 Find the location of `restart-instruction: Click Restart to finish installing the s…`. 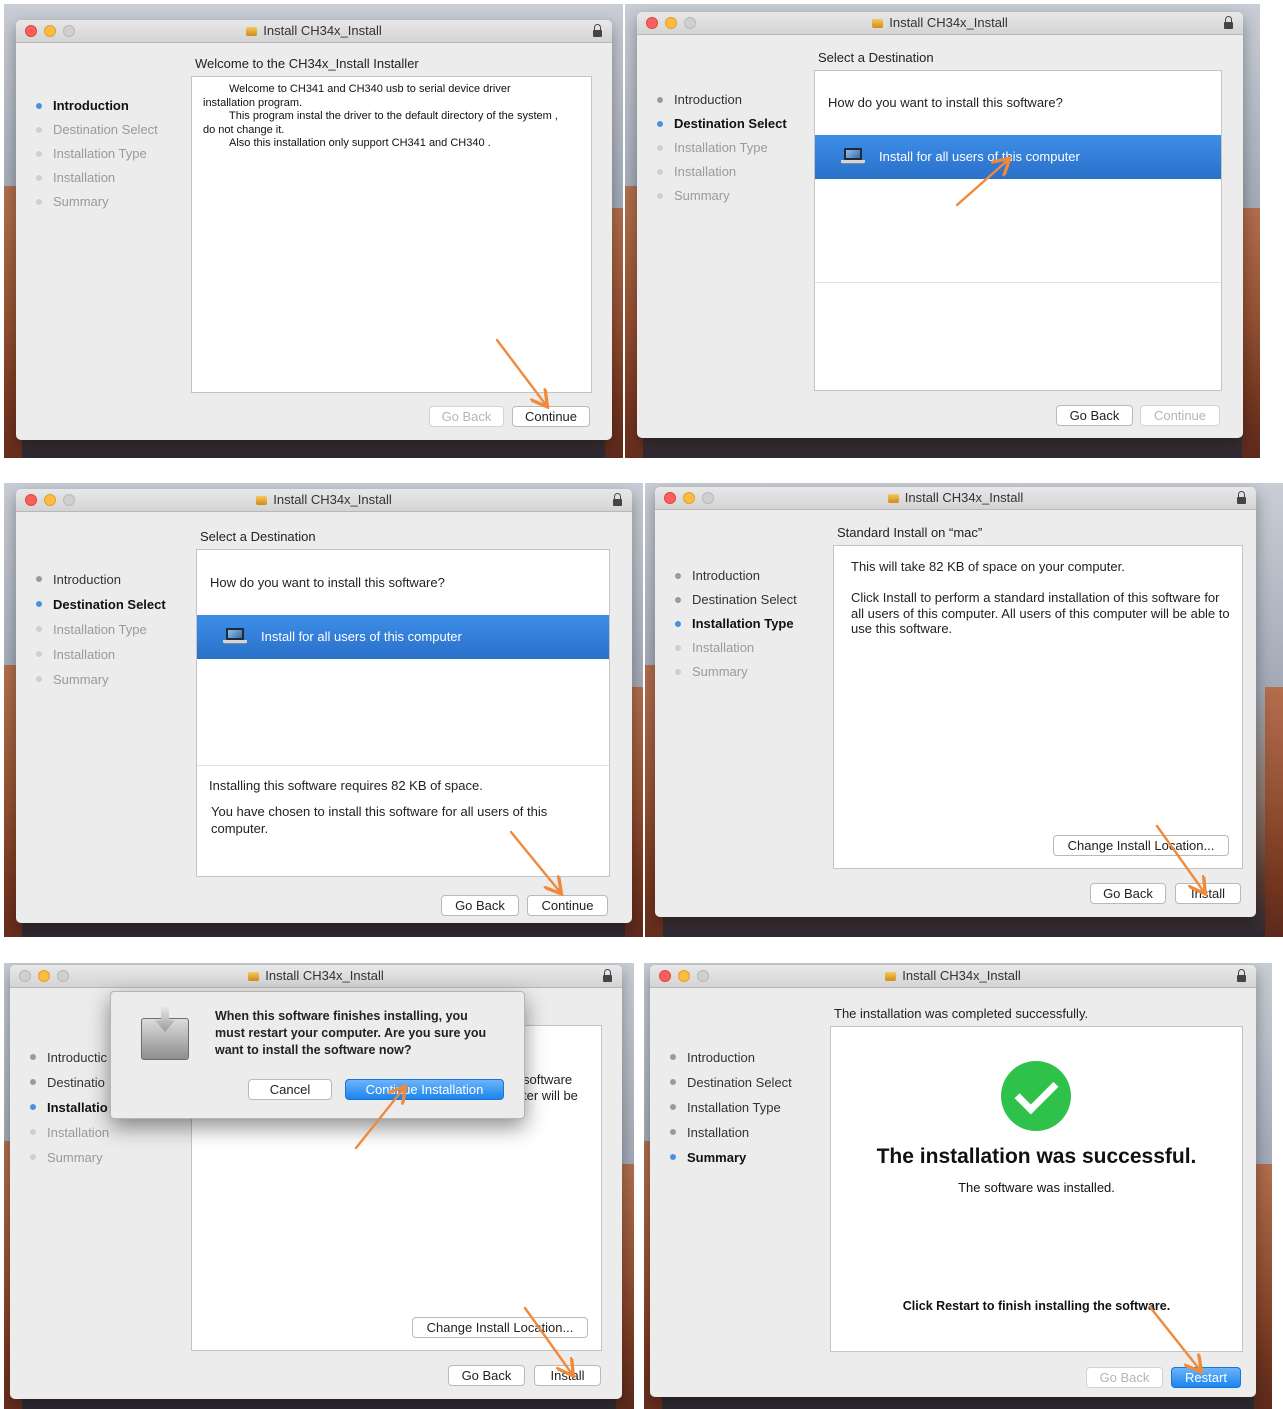

restart-instruction: Click Restart to finish installing the s… is located at coordinates (1036, 1306).